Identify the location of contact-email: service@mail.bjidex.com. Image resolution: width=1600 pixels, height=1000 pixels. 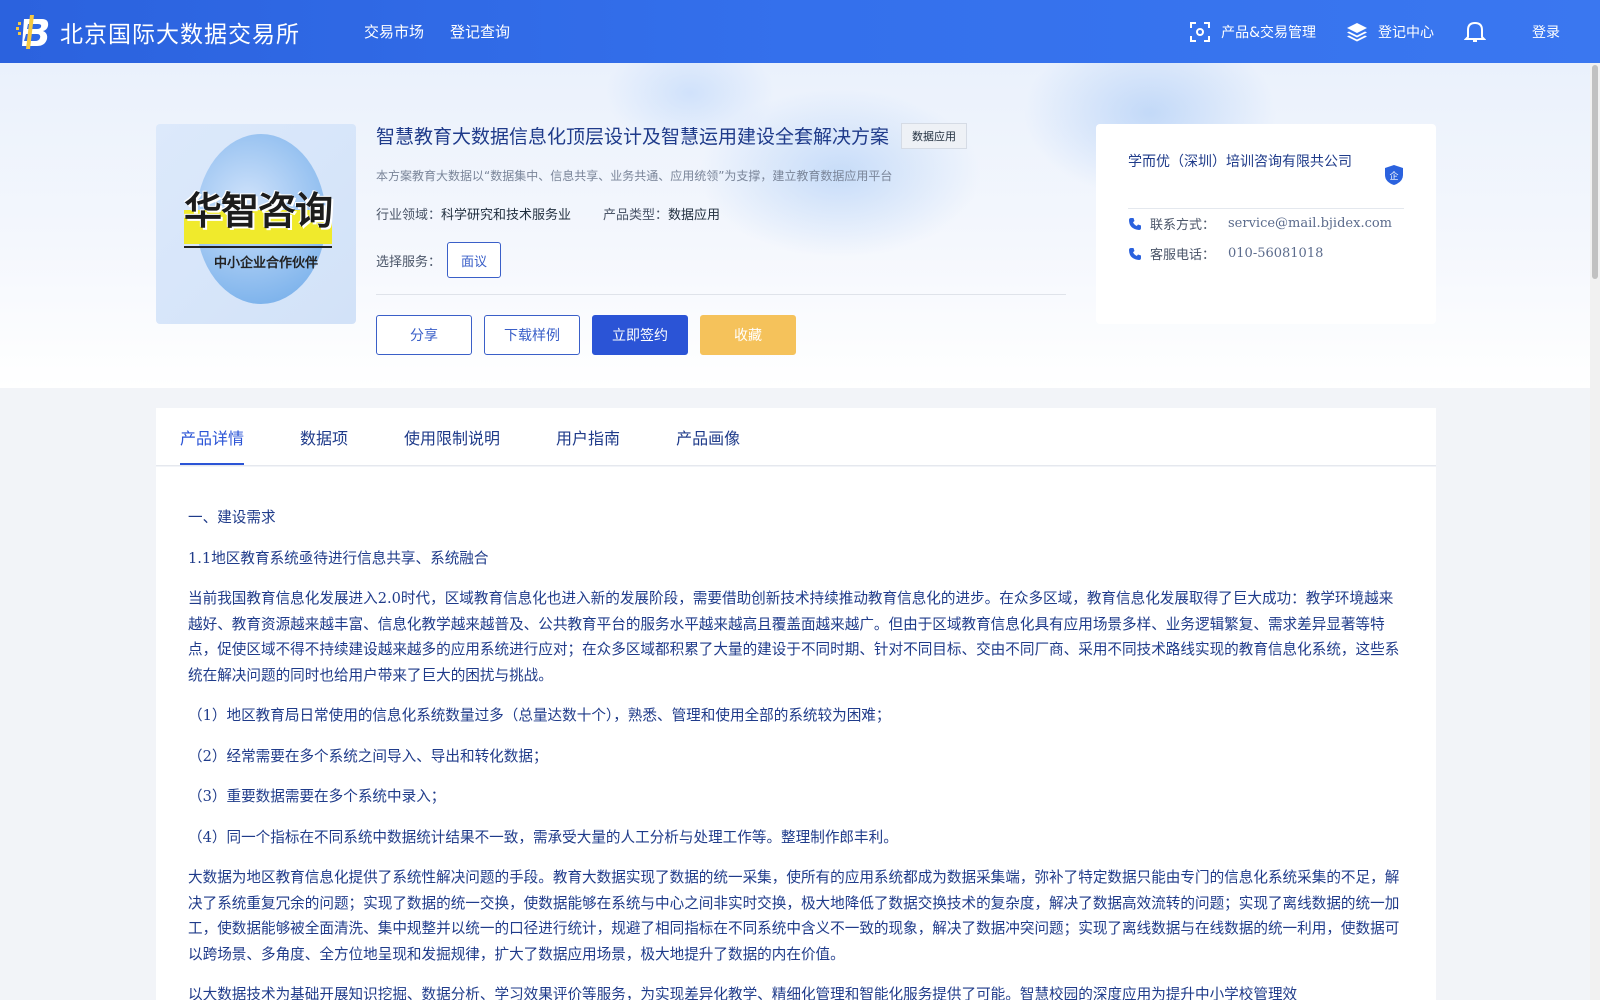
(1310, 223).